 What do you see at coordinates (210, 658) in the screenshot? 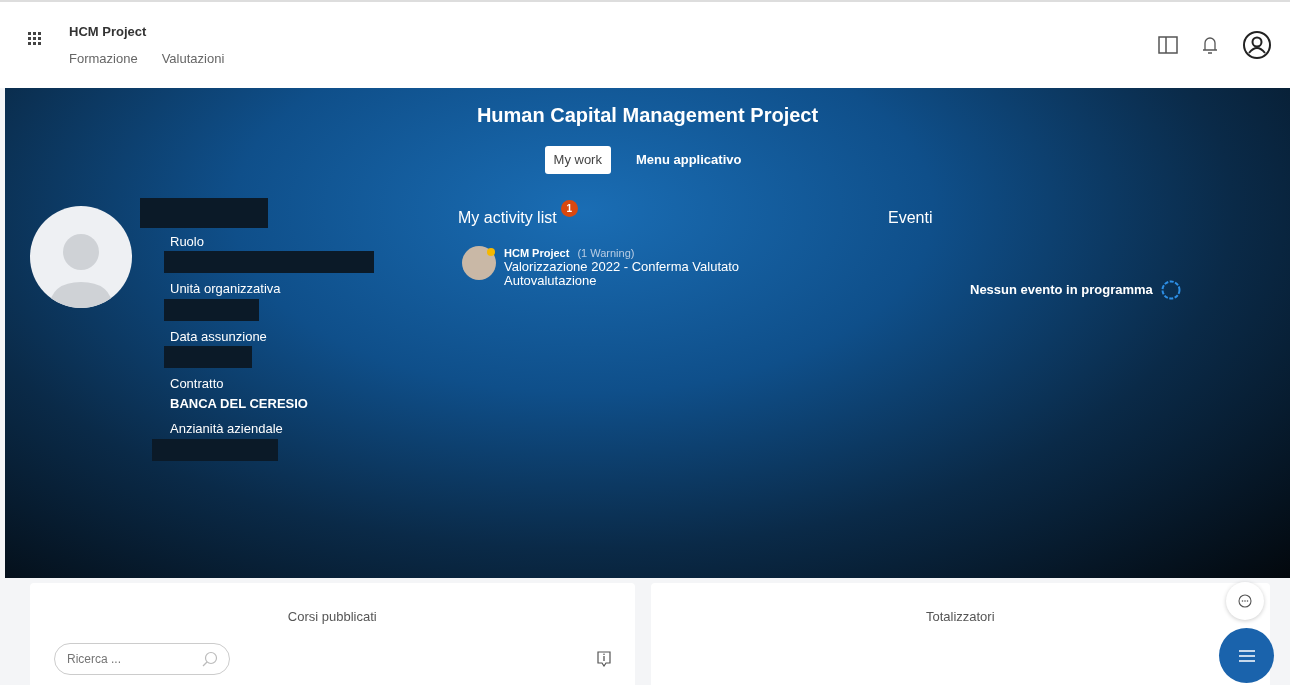
I see `search-icon` at bounding box center [210, 658].